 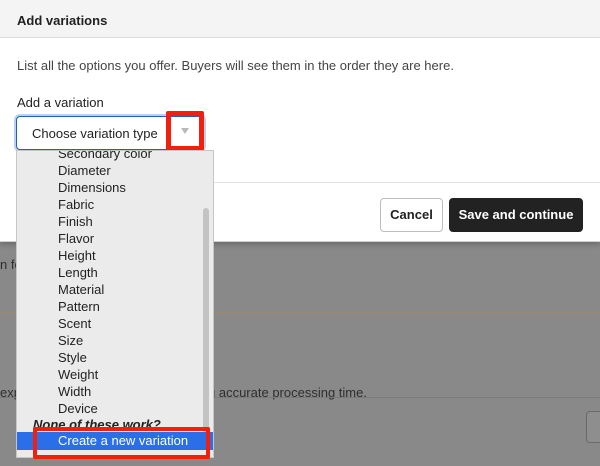 I want to click on chevron-down-icon, so click(x=185, y=131).